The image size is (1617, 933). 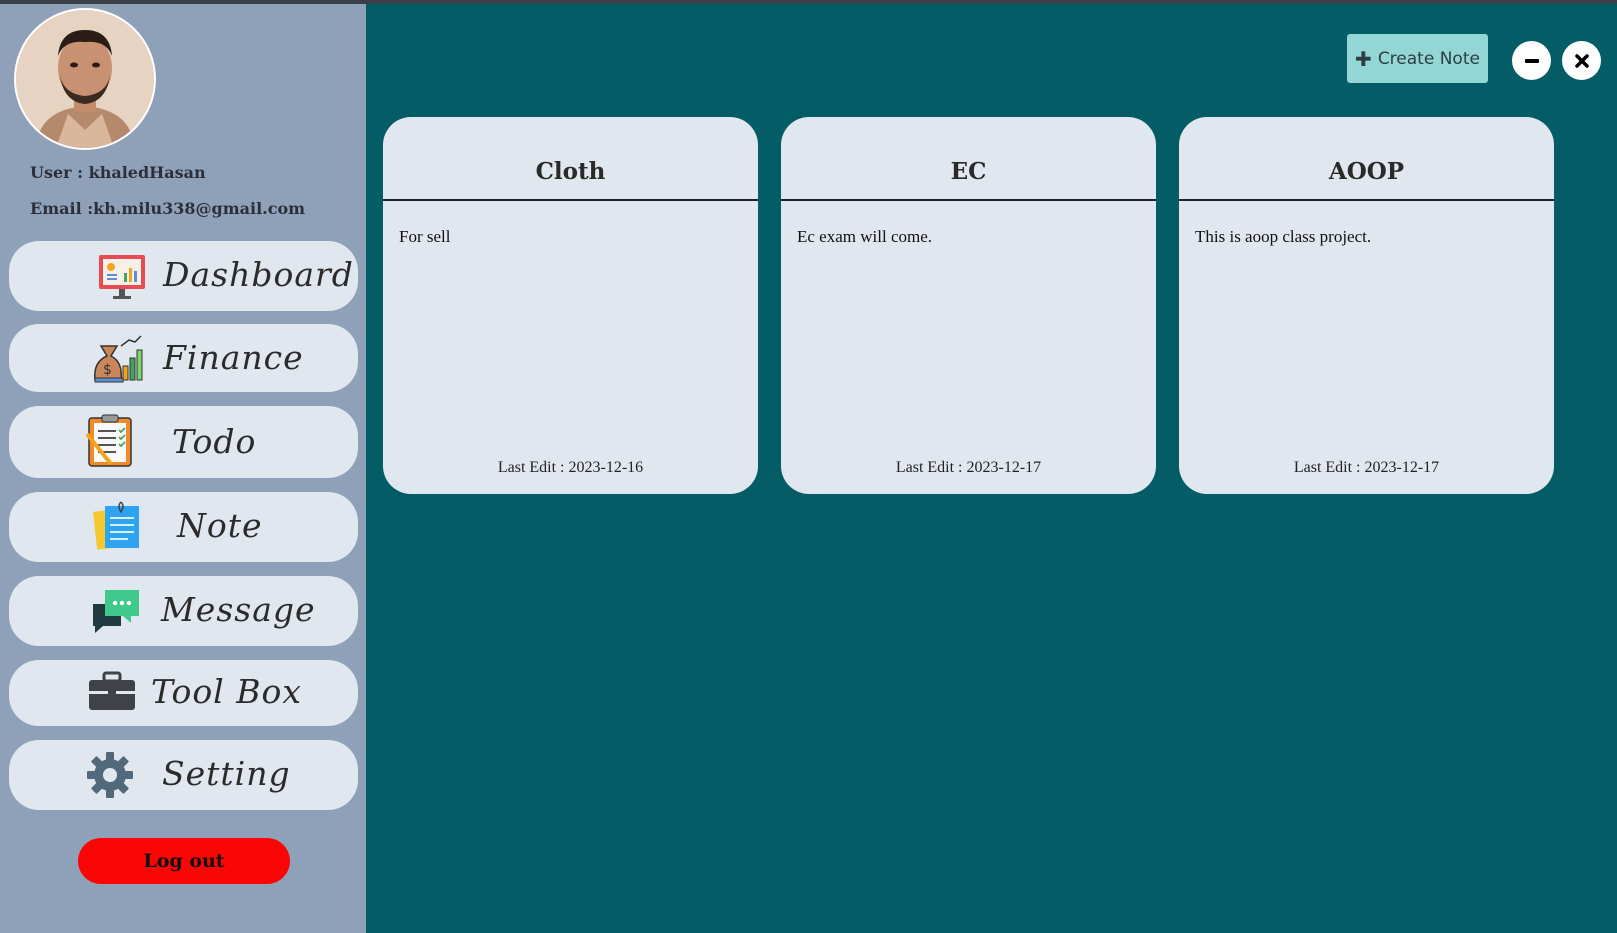 I want to click on minimize-button, so click(x=1531, y=60).